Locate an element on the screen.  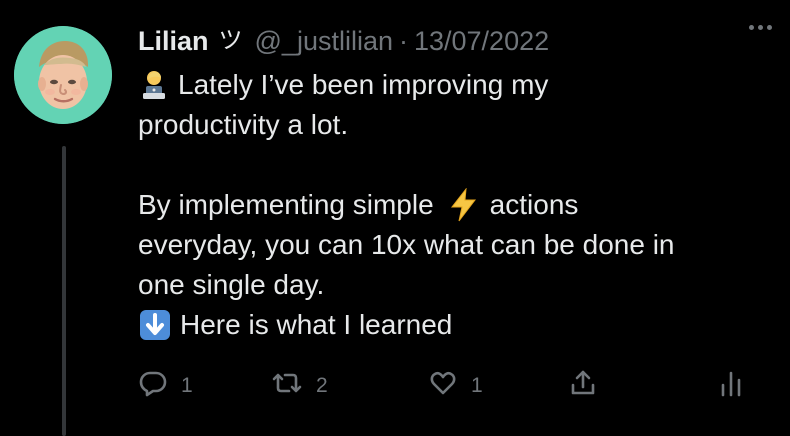
reply-button: 1 is located at coordinates (165, 386).